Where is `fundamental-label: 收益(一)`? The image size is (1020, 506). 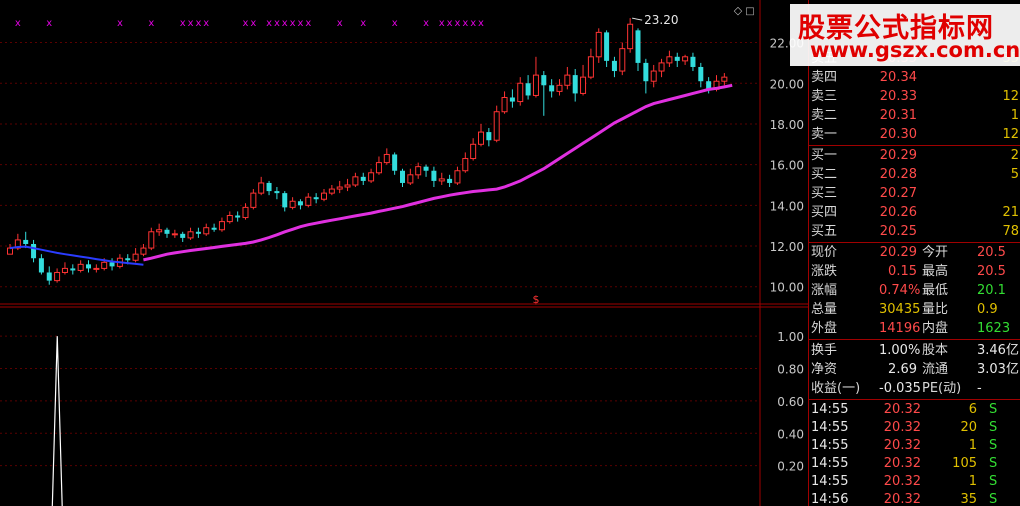
fundamental-label: 收益(一) is located at coordinates (836, 388).